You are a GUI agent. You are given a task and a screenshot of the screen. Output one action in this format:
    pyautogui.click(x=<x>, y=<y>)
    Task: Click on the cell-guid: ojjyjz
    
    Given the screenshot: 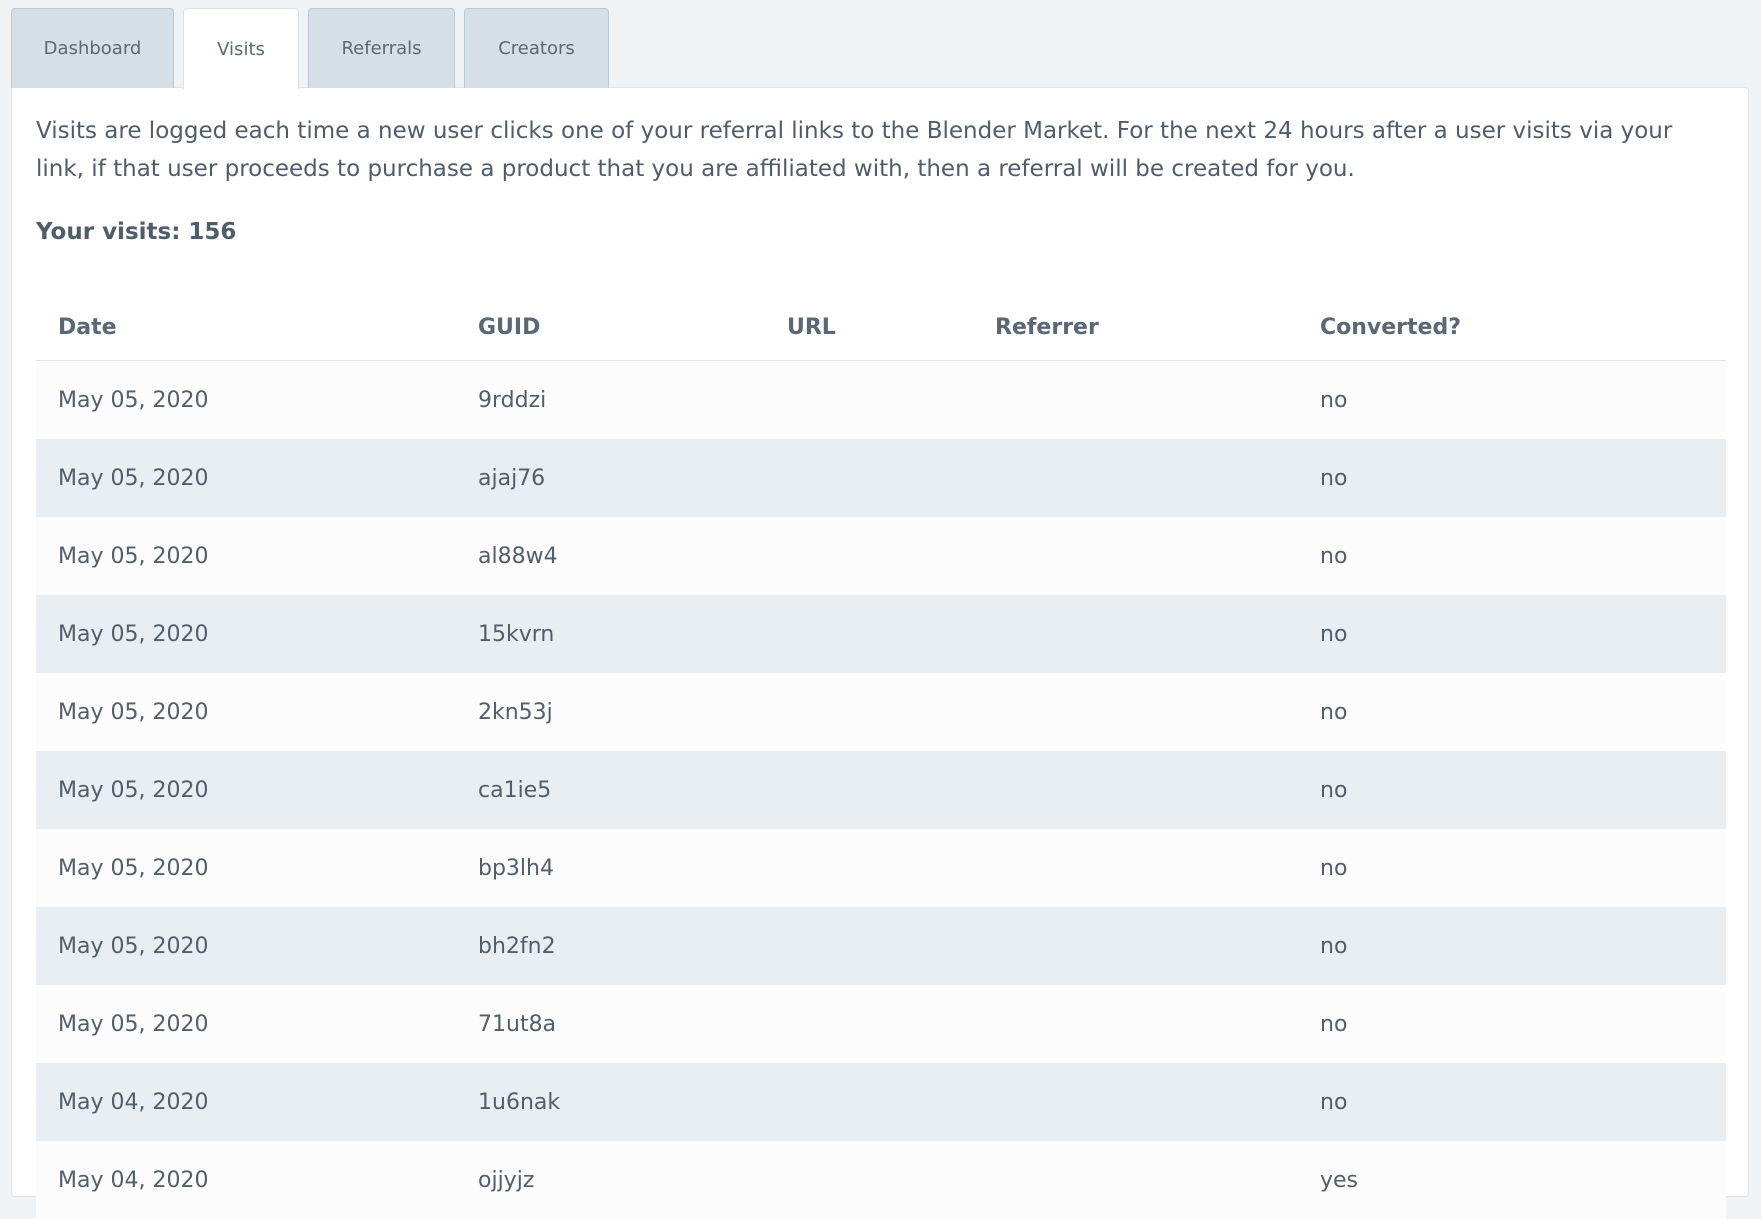 What is the action you would take?
    pyautogui.click(x=506, y=1180)
    